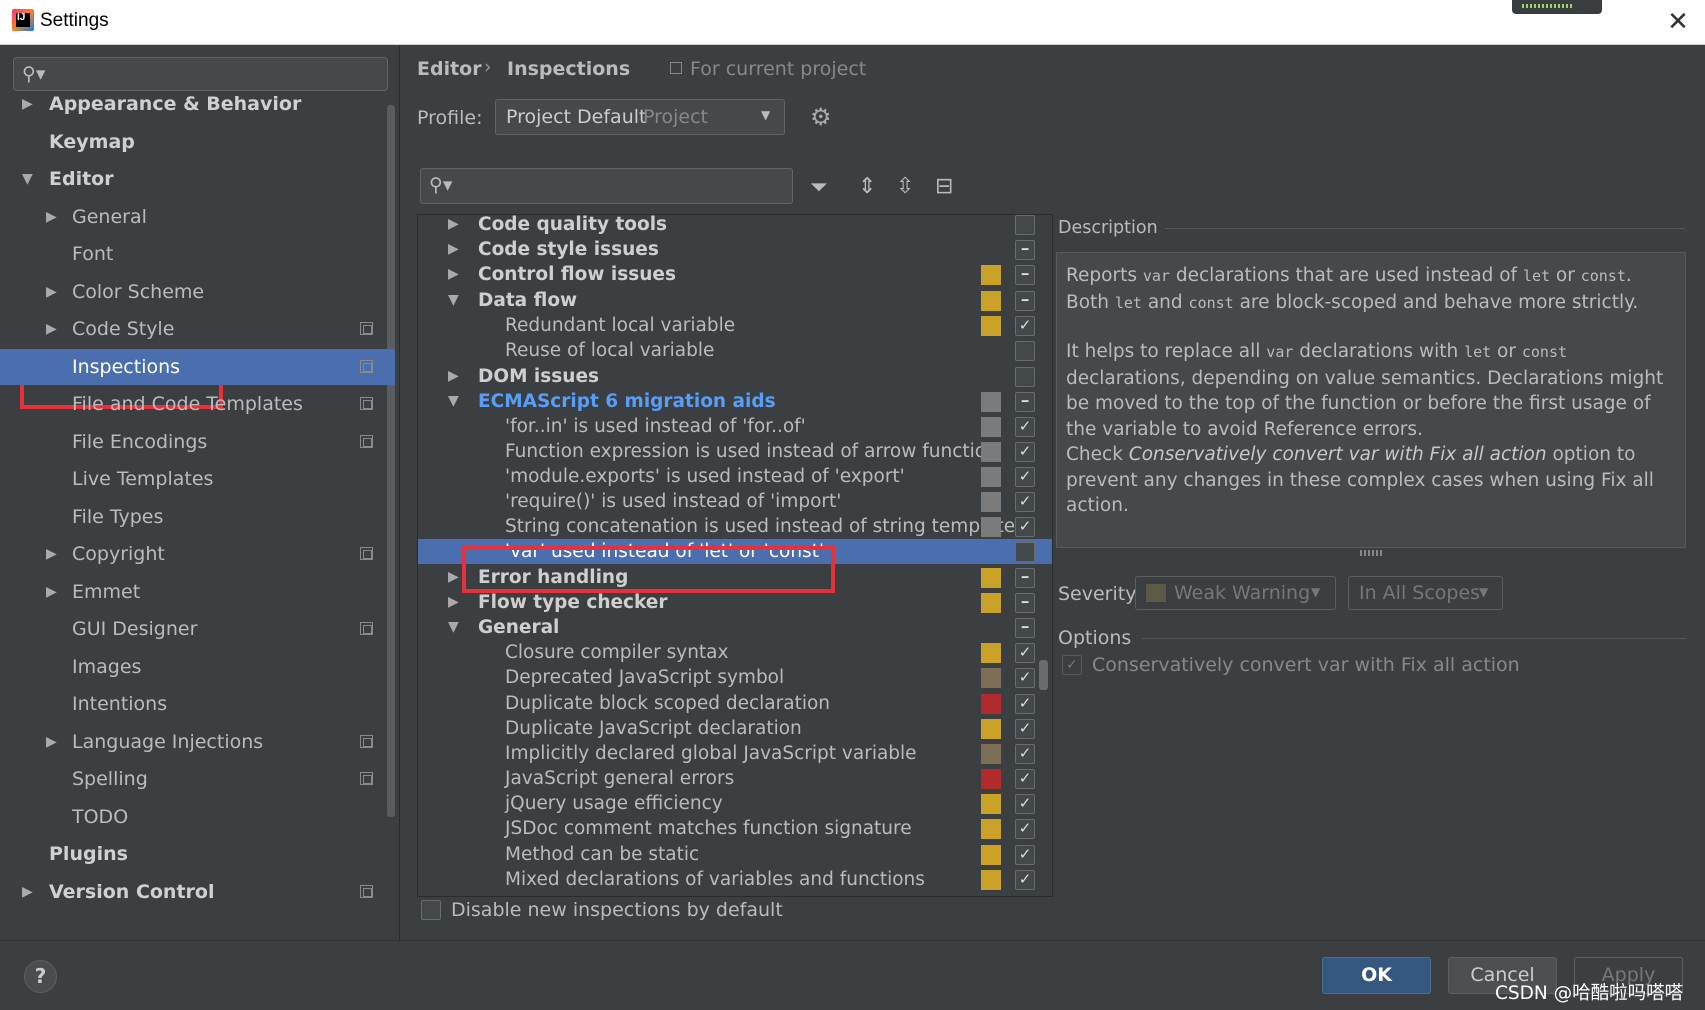 This screenshot has height=1010, width=1705. I want to click on filter-icon: ⏷, so click(819, 187).